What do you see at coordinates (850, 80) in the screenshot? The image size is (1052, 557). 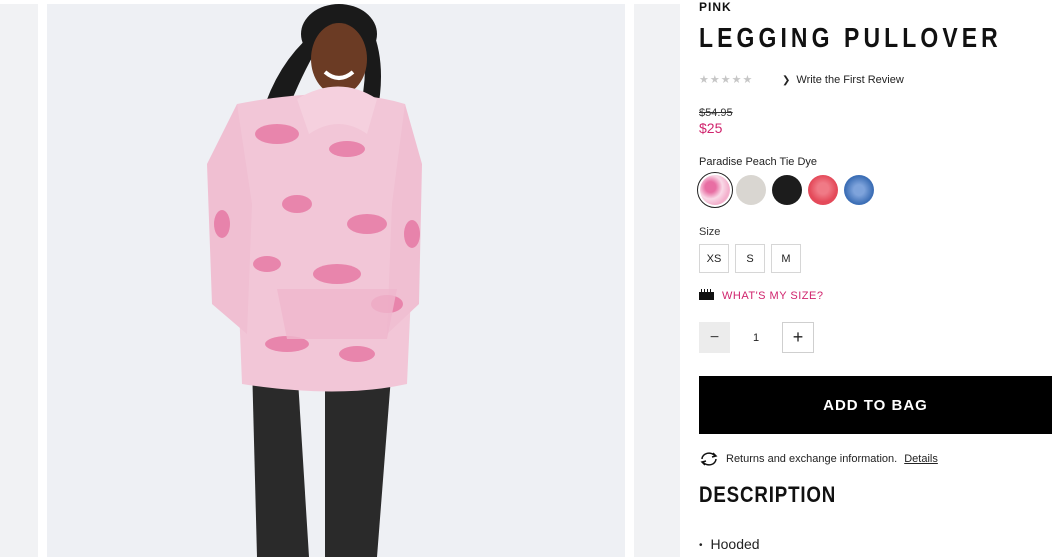 I see `write-review-label: Write the First Review` at bounding box center [850, 80].